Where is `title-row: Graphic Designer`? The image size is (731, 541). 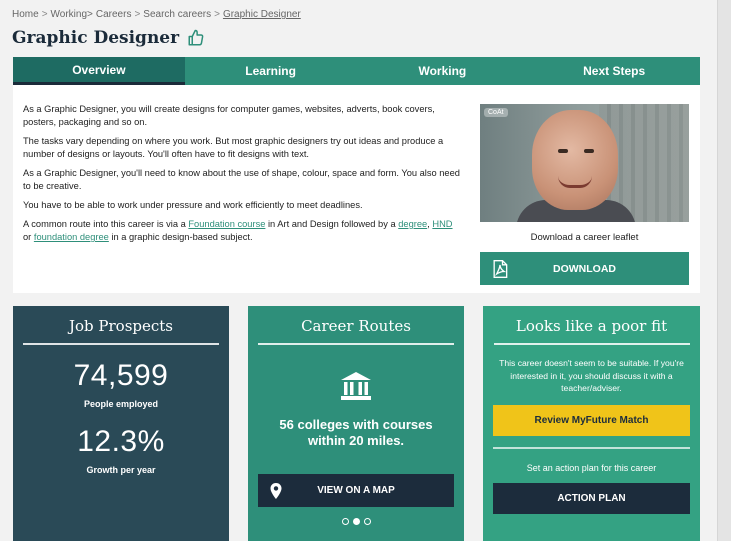 title-row: Graphic Designer is located at coordinates (108, 38).